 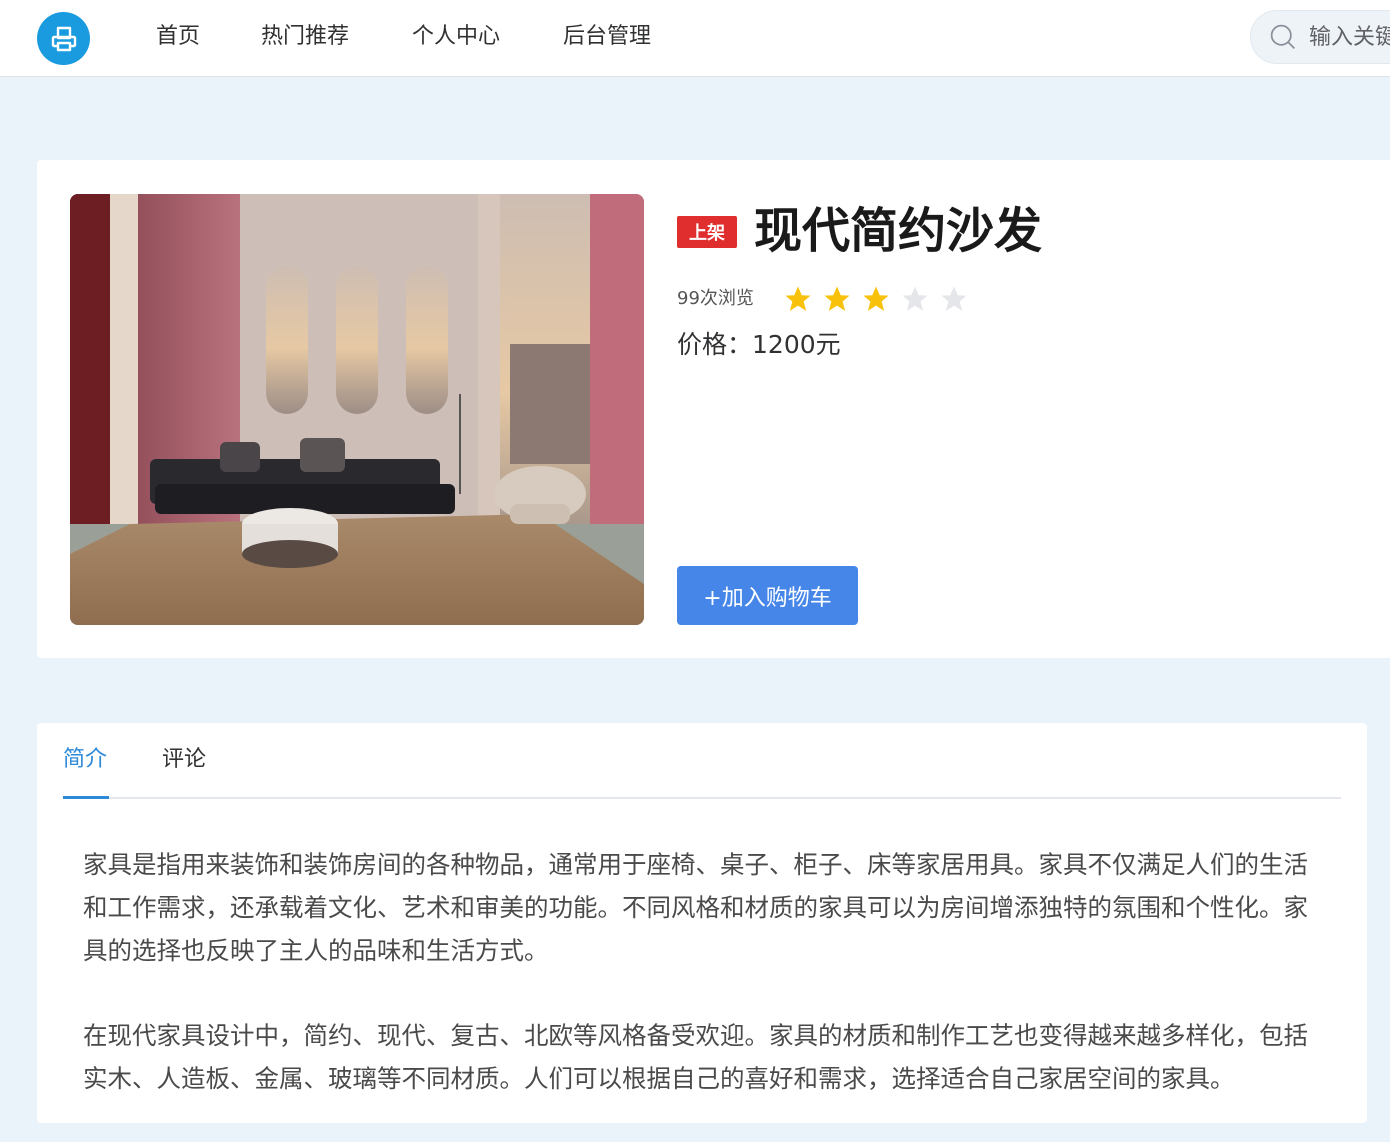 What do you see at coordinates (695, 38) in the screenshot?
I see `top-navbar: 首页 热门推荐 个人中心 后台管理` at bounding box center [695, 38].